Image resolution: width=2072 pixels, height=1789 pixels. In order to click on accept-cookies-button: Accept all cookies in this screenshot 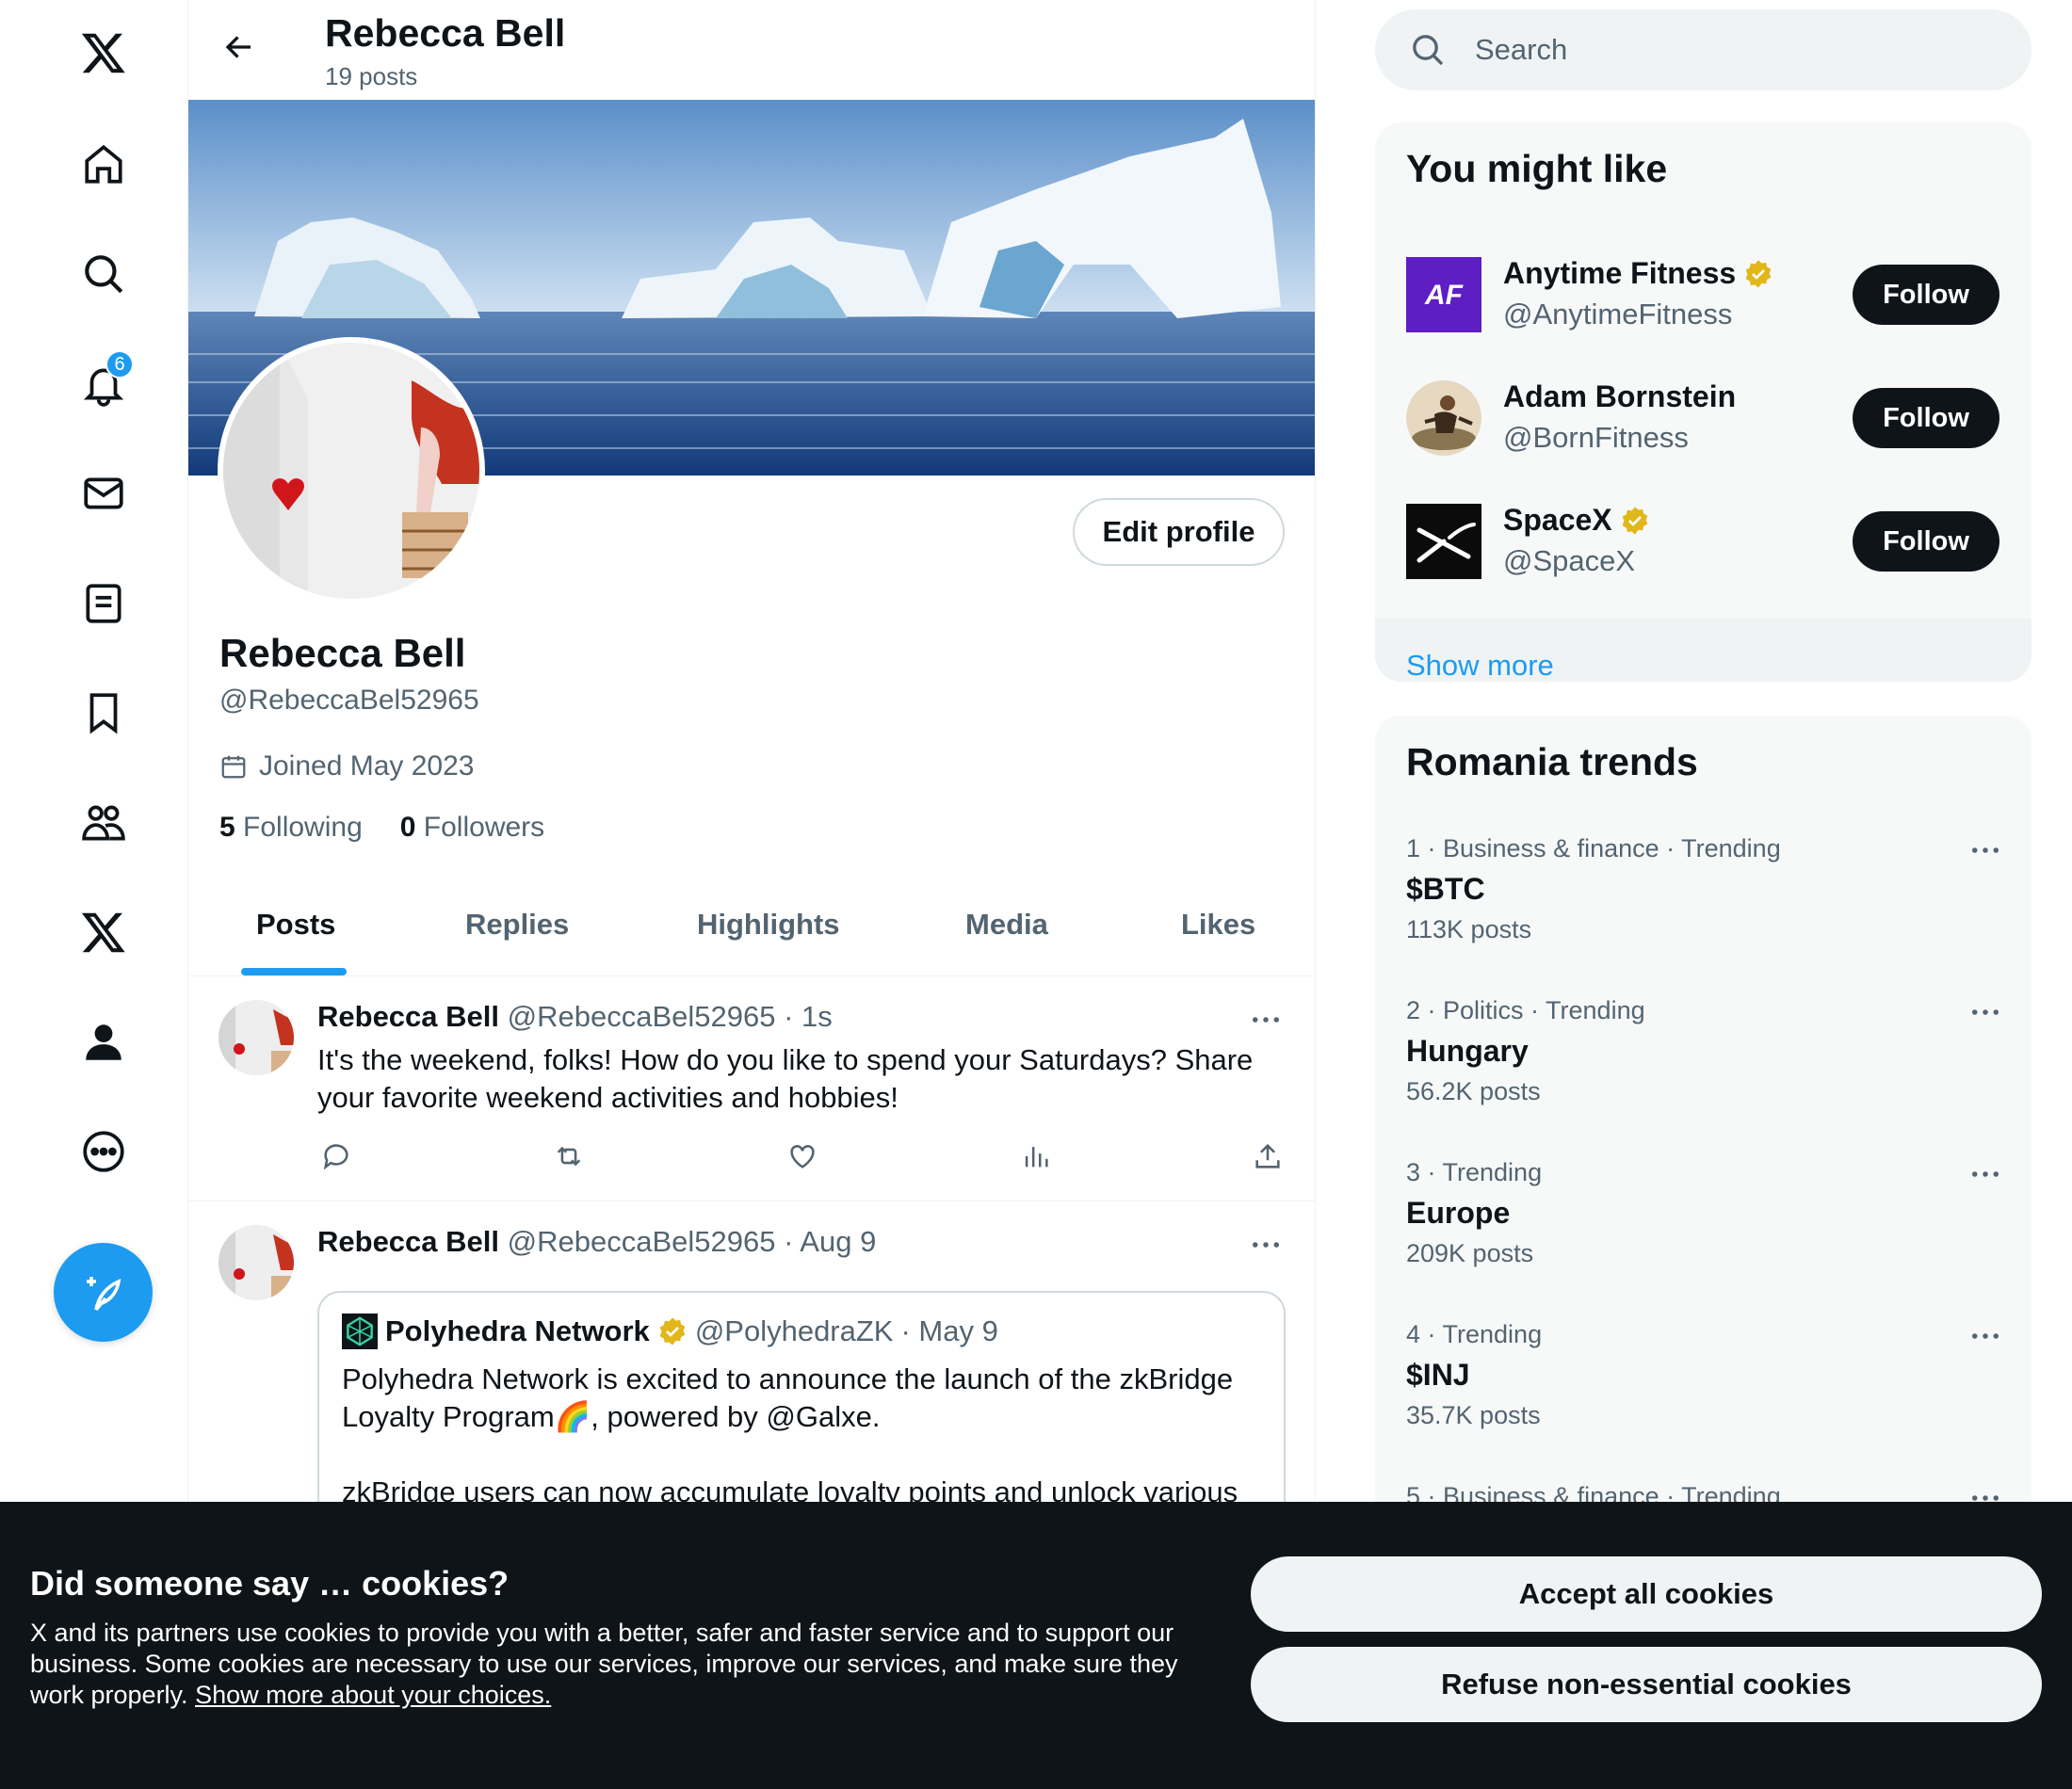, I will do `click(1646, 1594)`.